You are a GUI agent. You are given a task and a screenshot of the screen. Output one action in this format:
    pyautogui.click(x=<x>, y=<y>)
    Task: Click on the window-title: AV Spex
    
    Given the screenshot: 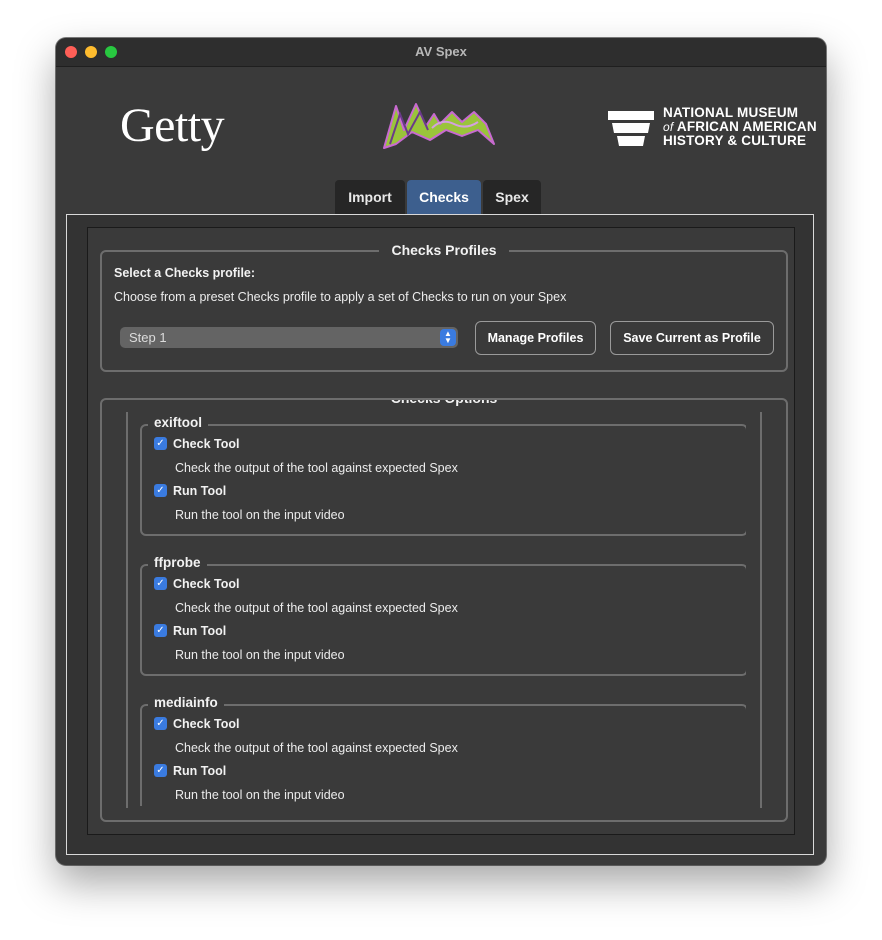 What is the action you would take?
    pyautogui.click(x=441, y=51)
    